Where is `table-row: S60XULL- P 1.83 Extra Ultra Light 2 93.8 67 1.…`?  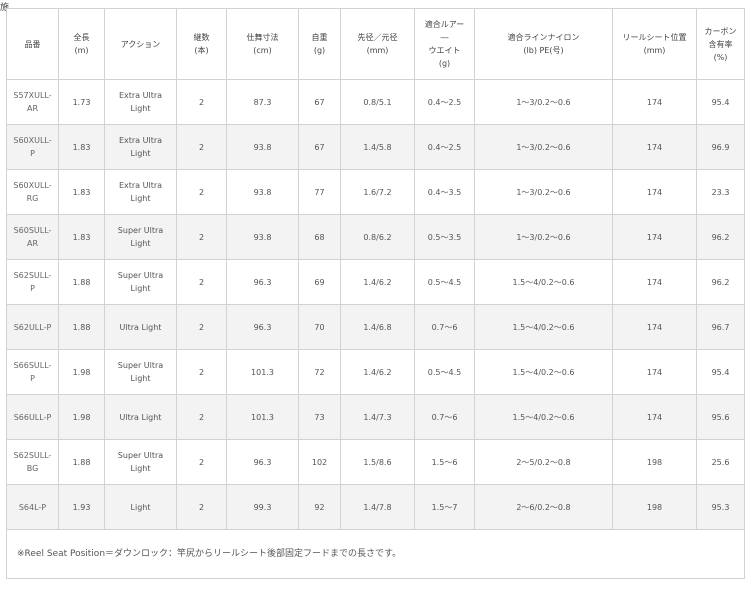
table-row: S60XULL- P 1.83 Extra Ultra Light 2 93.8 67 1.… is located at coordinates (375, 147).